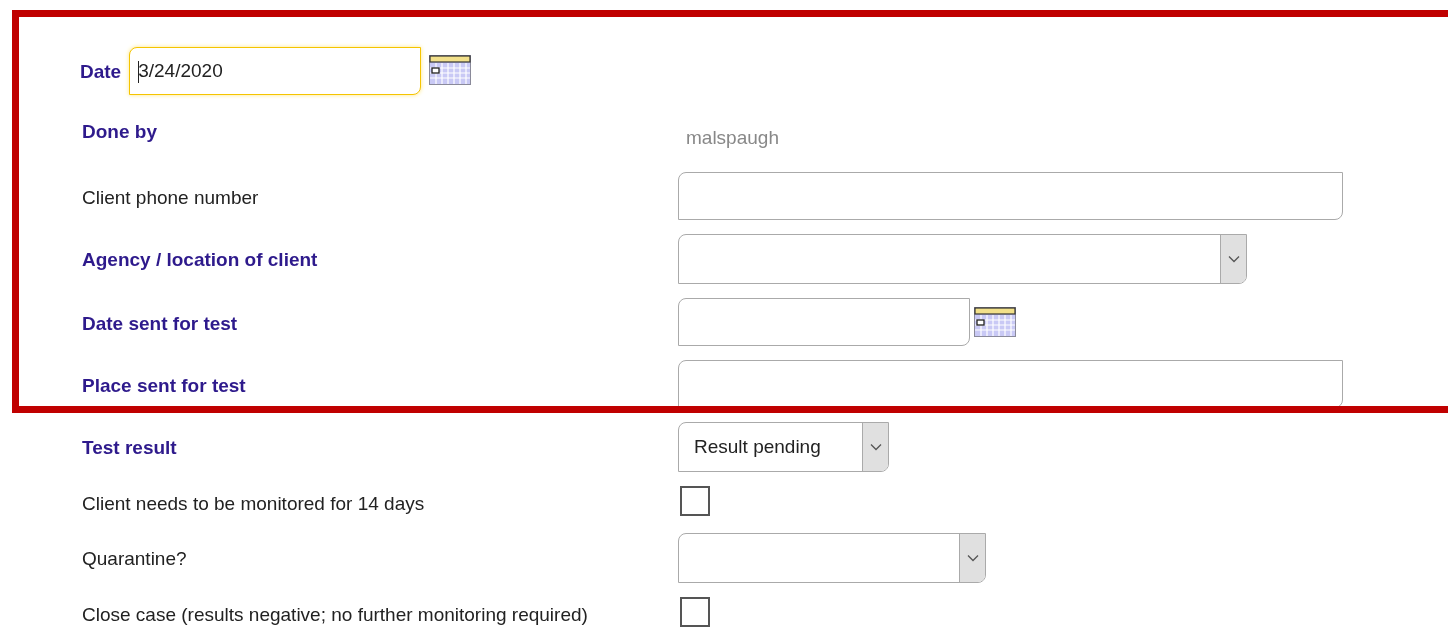 This screenshot has height=642, width=1448. I want to click on field-value: malspaugh, so click(732, 138).